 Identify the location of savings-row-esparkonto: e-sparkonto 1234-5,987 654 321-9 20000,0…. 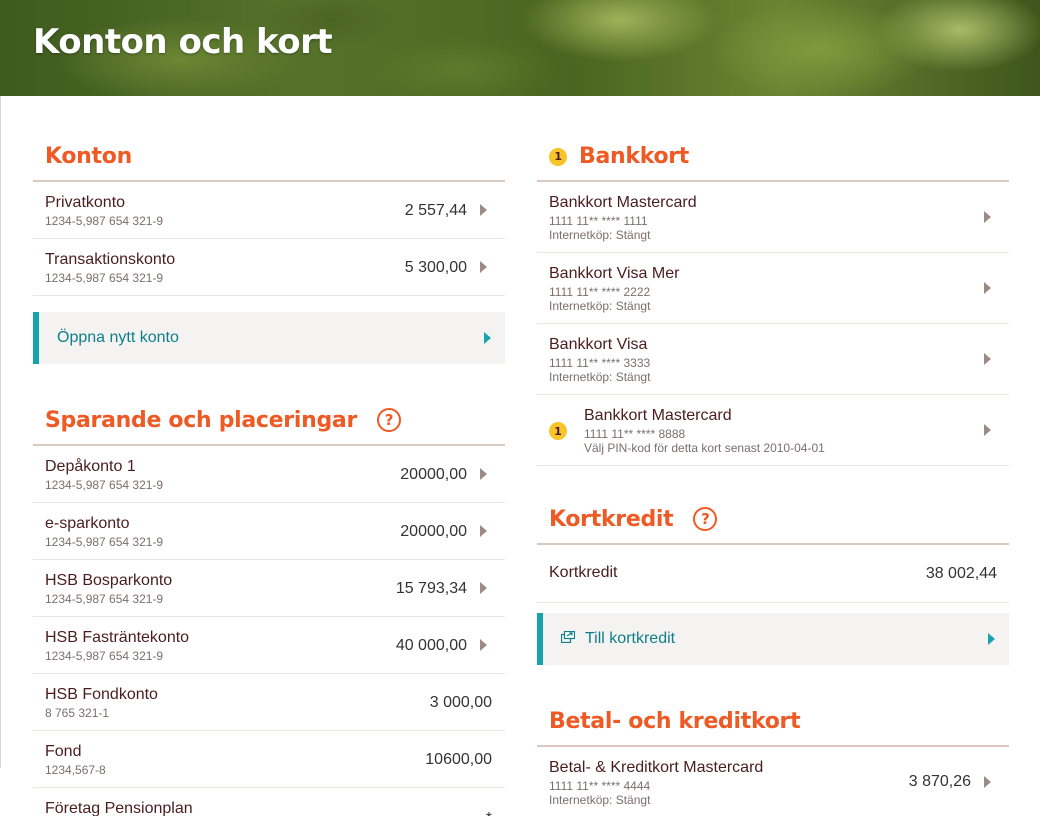
(269, 531).